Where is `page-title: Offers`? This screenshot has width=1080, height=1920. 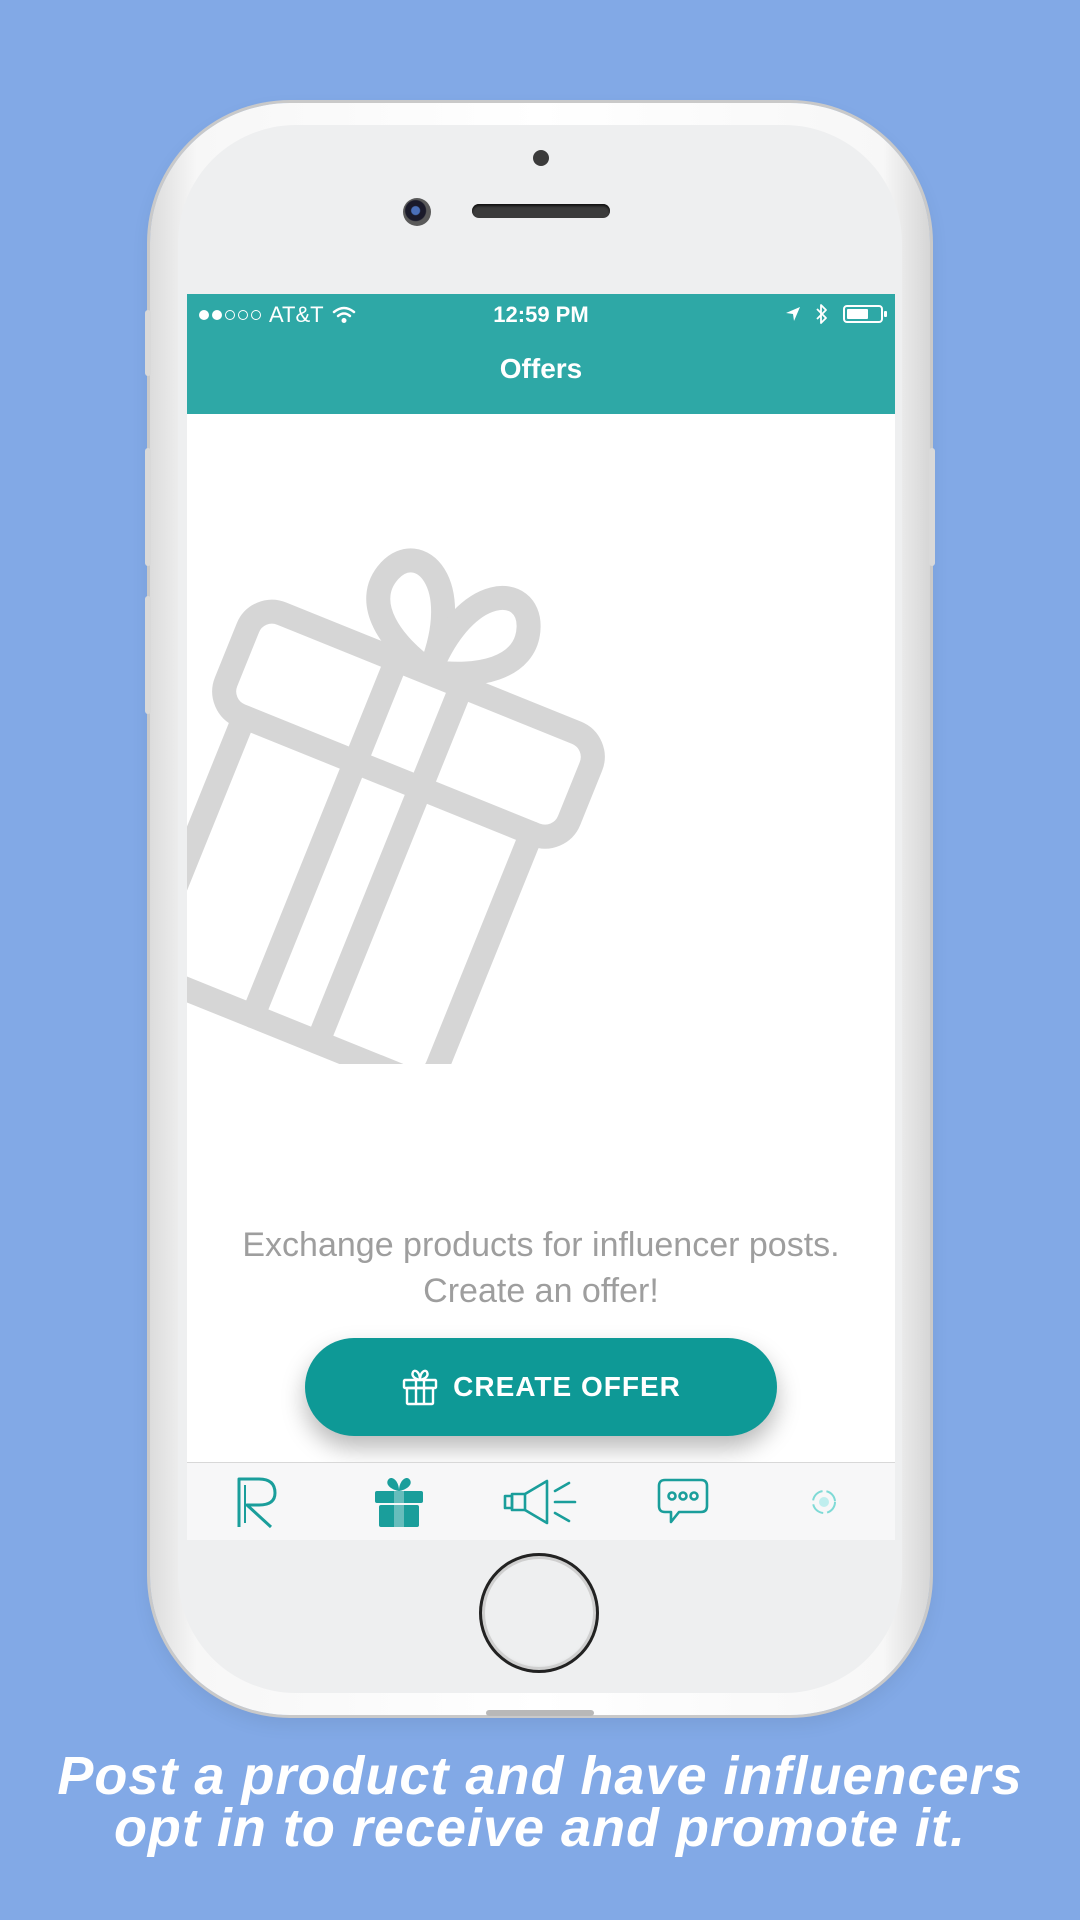 page-title: Offers is located at coordinates (541, 368).